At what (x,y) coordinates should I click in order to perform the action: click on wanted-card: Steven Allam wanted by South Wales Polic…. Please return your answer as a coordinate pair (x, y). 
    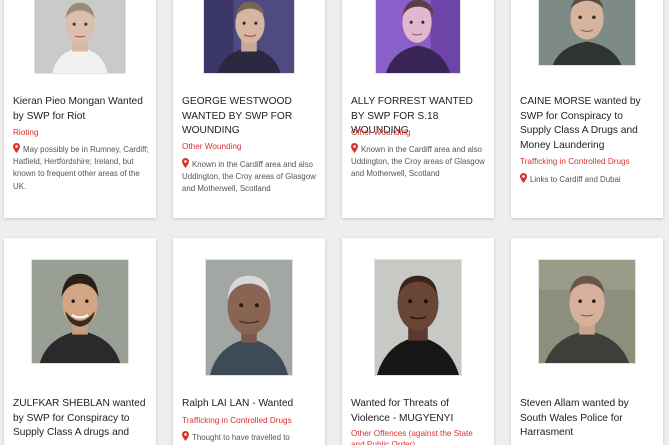
    Looking at the image, I should click on (587, 341).